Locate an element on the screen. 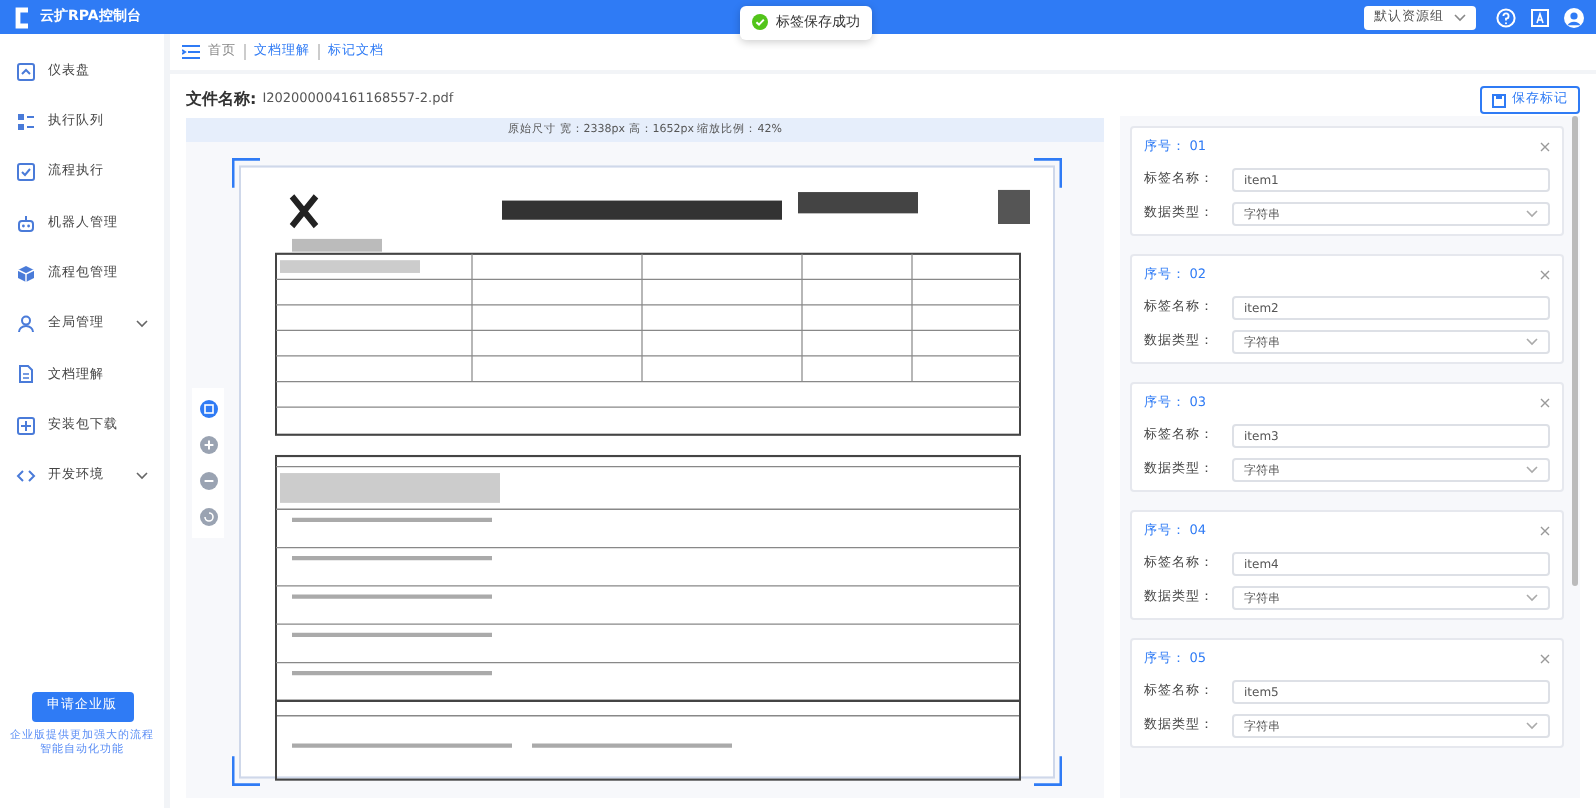  zoom-in-icon is located at coordinates (208, 444).